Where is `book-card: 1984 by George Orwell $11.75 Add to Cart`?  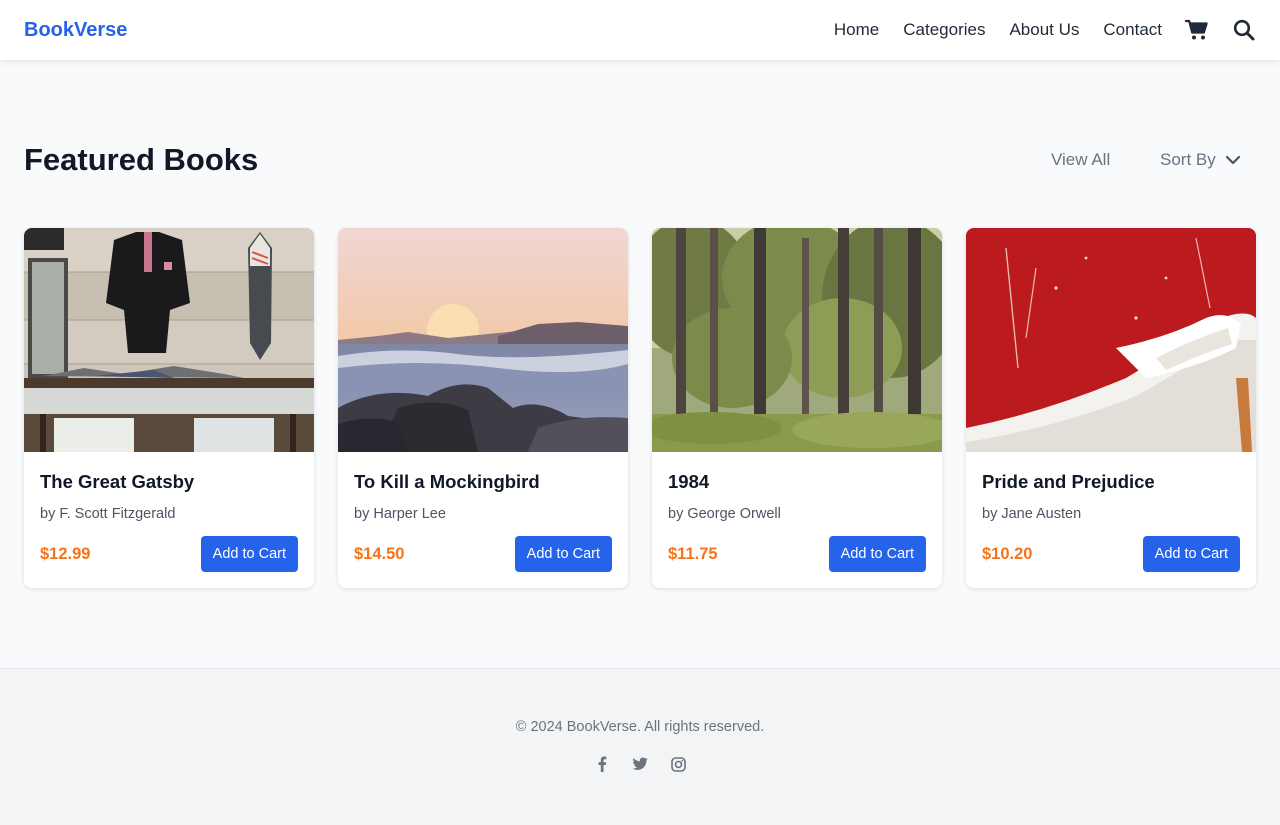
book-card: 1984 by George Orwell $11.75 Add to Cart is located at coordinates (797, 408).